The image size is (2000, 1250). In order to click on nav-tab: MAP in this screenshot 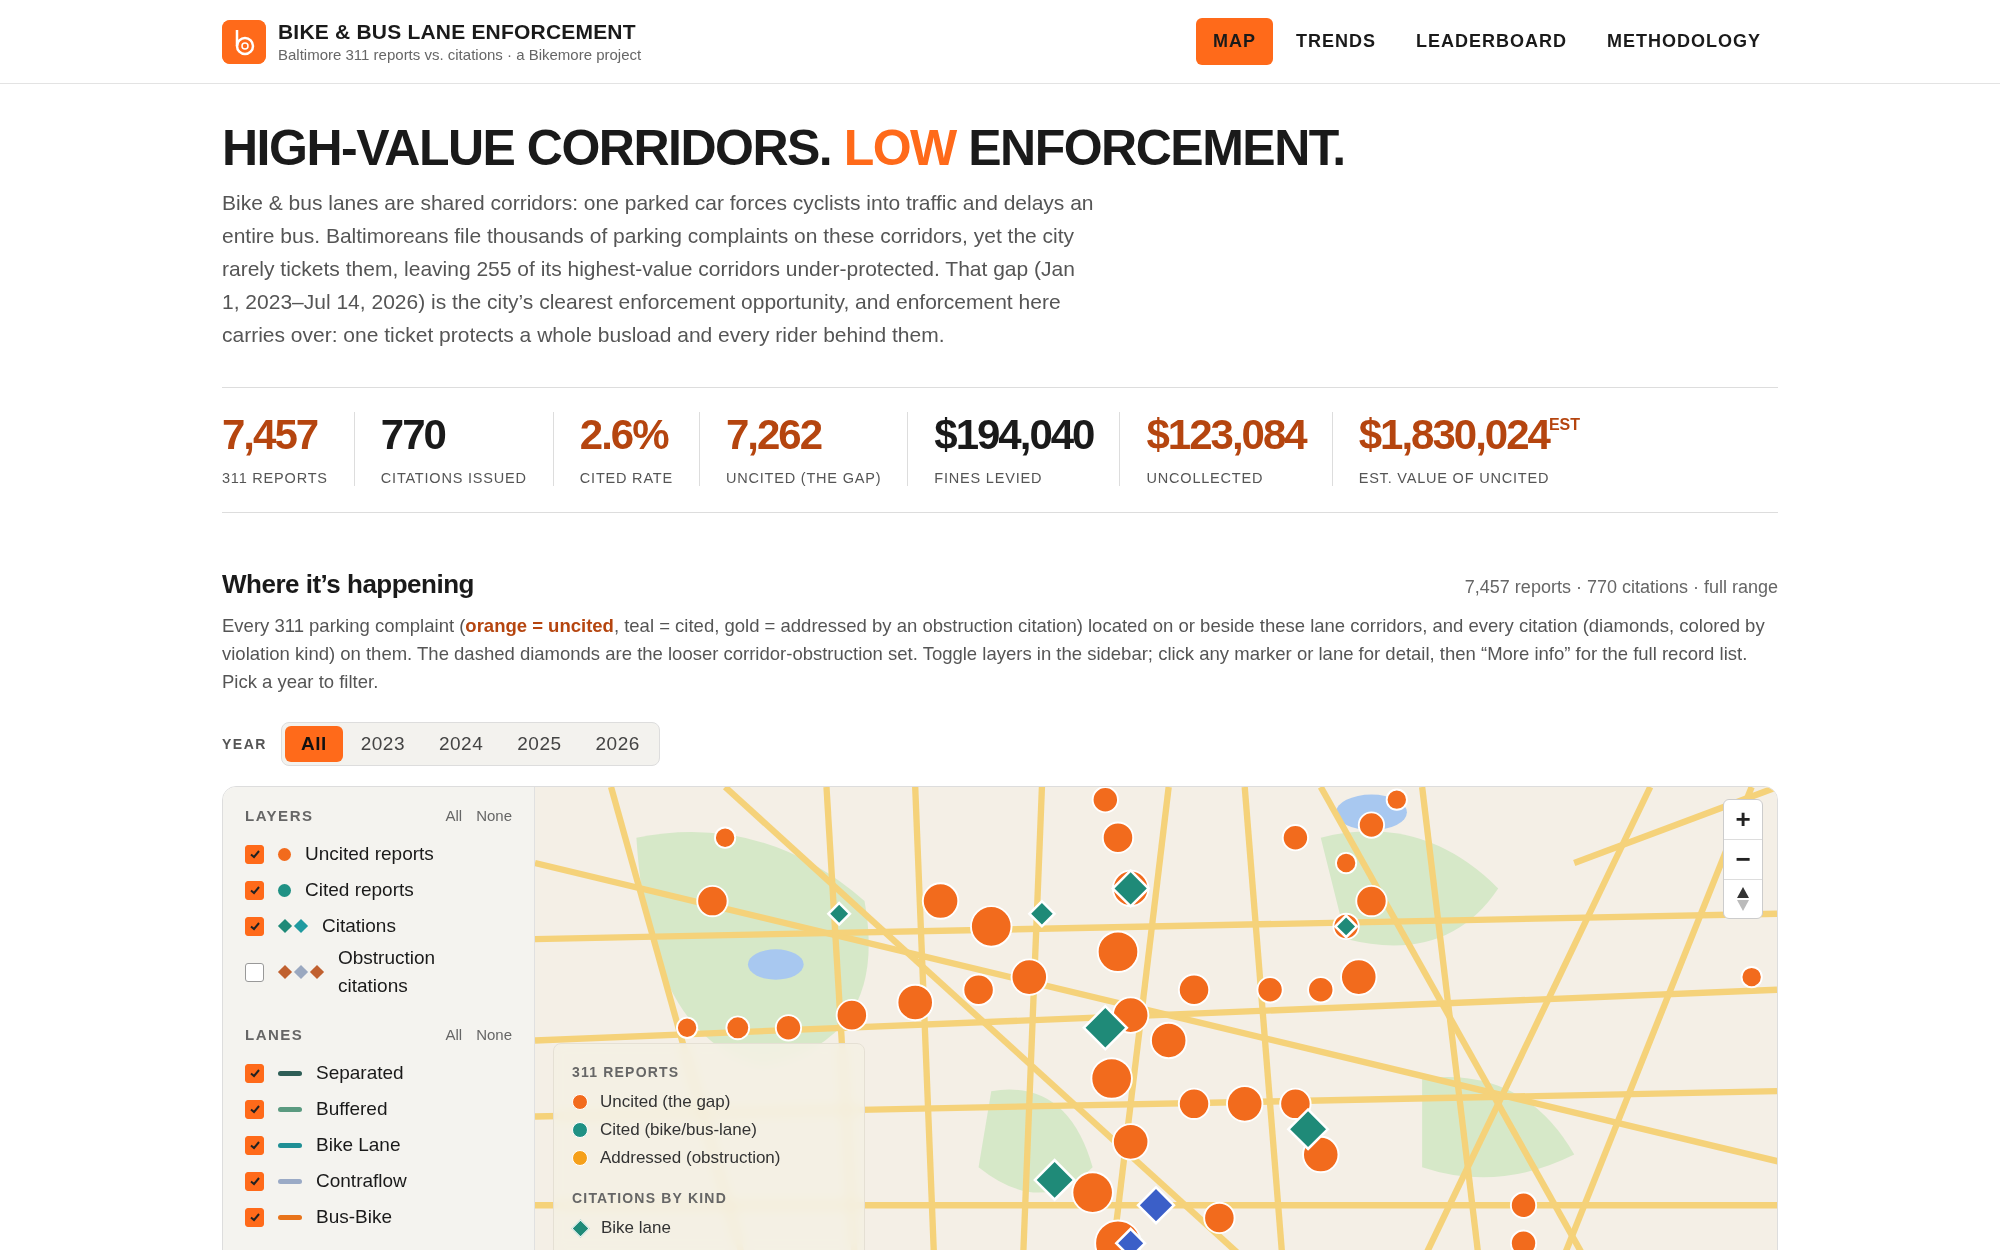, I will do `click(1234, 41)`.